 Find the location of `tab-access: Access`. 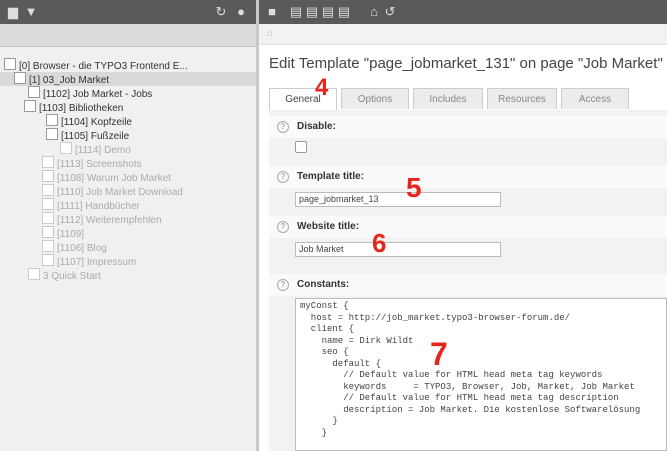

tab-access: Access is located at coordinates (595, 98).